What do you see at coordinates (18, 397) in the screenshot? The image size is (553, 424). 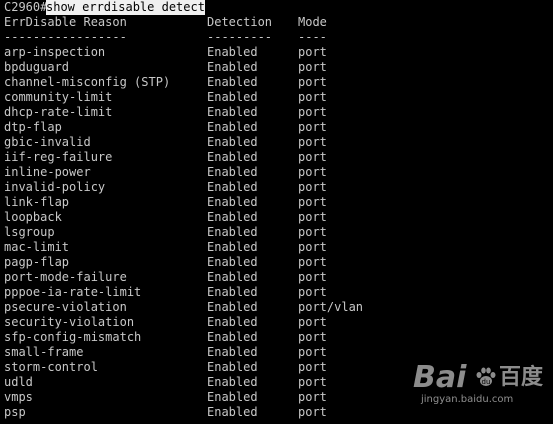 I see `row-reason: vmps` at bounding box center [18, 397].